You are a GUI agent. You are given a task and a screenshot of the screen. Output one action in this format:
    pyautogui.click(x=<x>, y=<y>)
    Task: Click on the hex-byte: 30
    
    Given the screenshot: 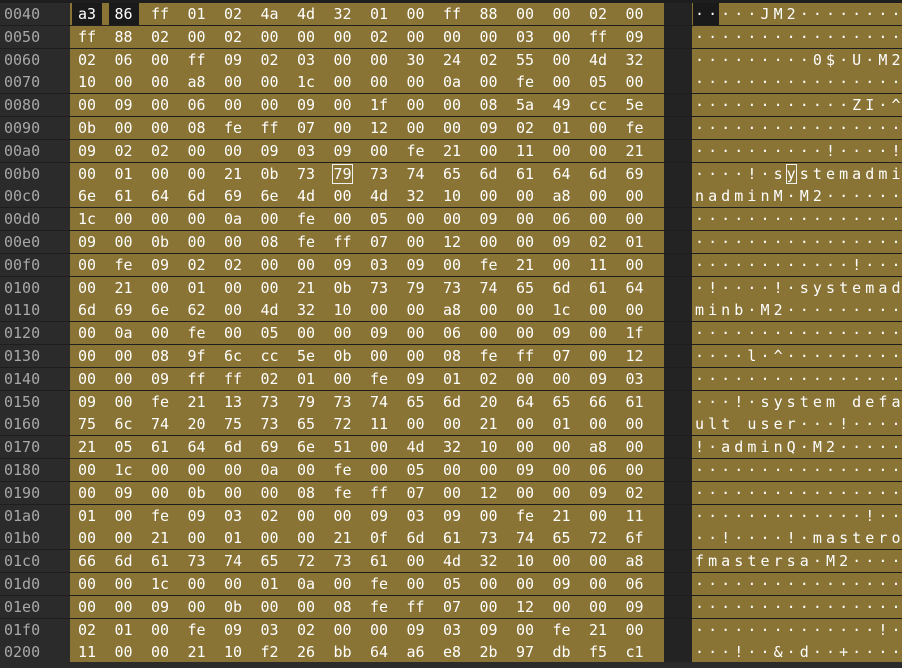 What is the action you would take?
    pyautogui.click(x=416, y=60)
    